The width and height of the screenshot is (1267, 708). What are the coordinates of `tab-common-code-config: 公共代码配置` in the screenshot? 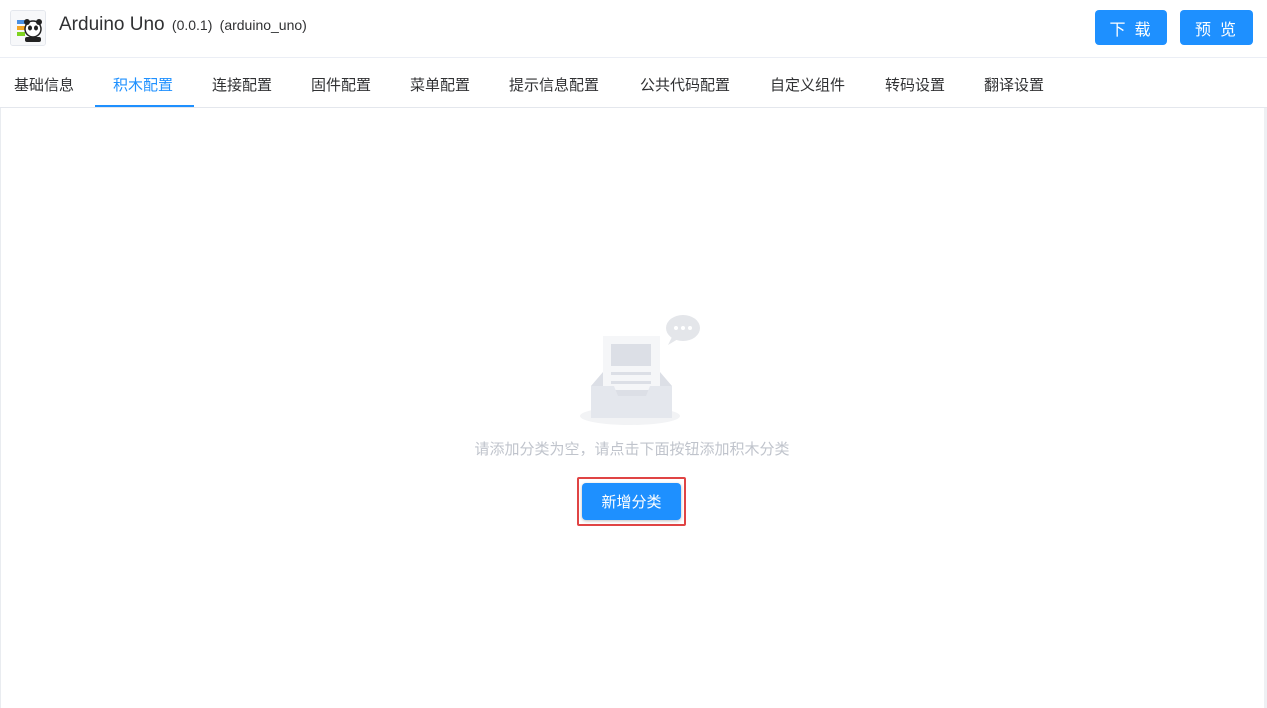 It's located at (685, 83).